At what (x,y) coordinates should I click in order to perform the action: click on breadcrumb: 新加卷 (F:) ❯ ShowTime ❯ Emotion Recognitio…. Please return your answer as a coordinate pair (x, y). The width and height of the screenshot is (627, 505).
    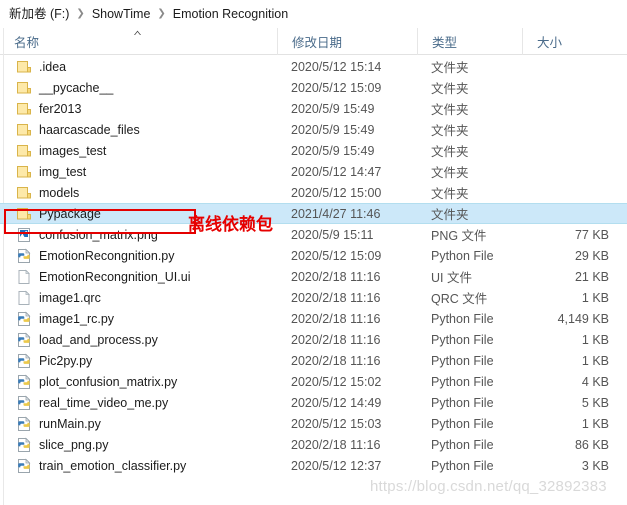
    Looking at the image, I should click on (313, 14).